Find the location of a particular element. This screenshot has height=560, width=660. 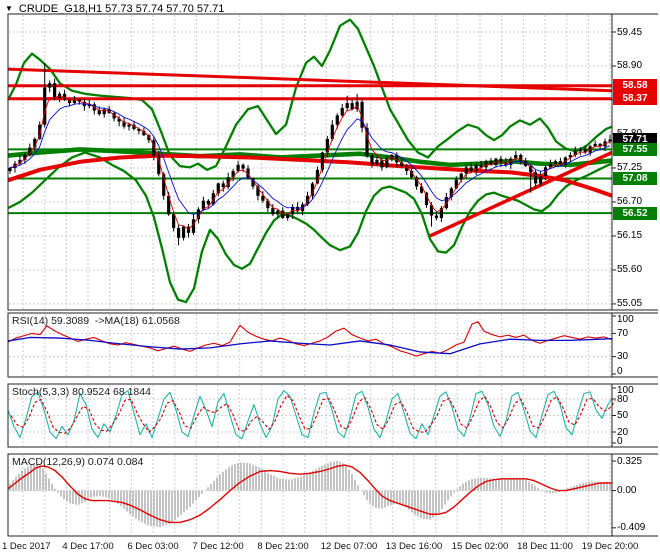

descending-trendline is located at coordinates (310, 80).